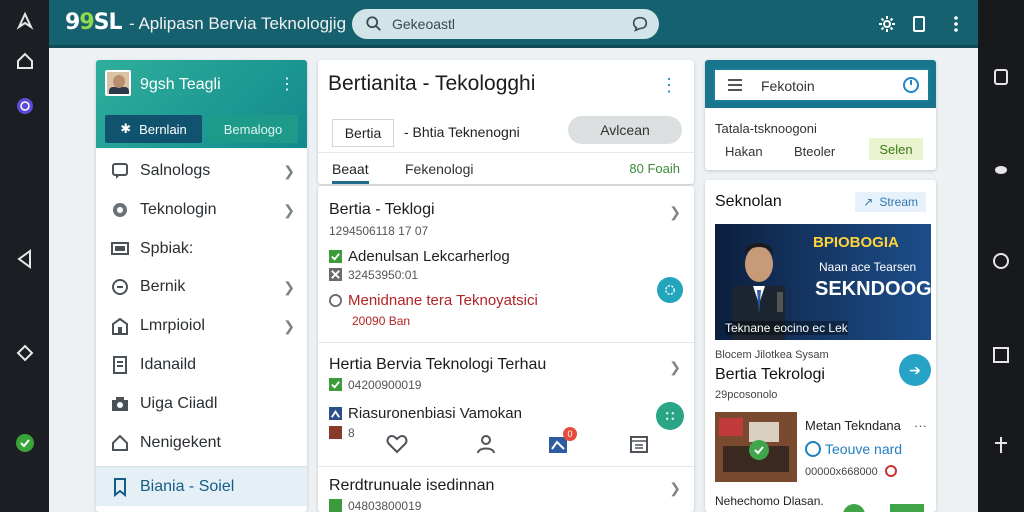  I want to click on filter-option: Hakan, so click(744, 151).